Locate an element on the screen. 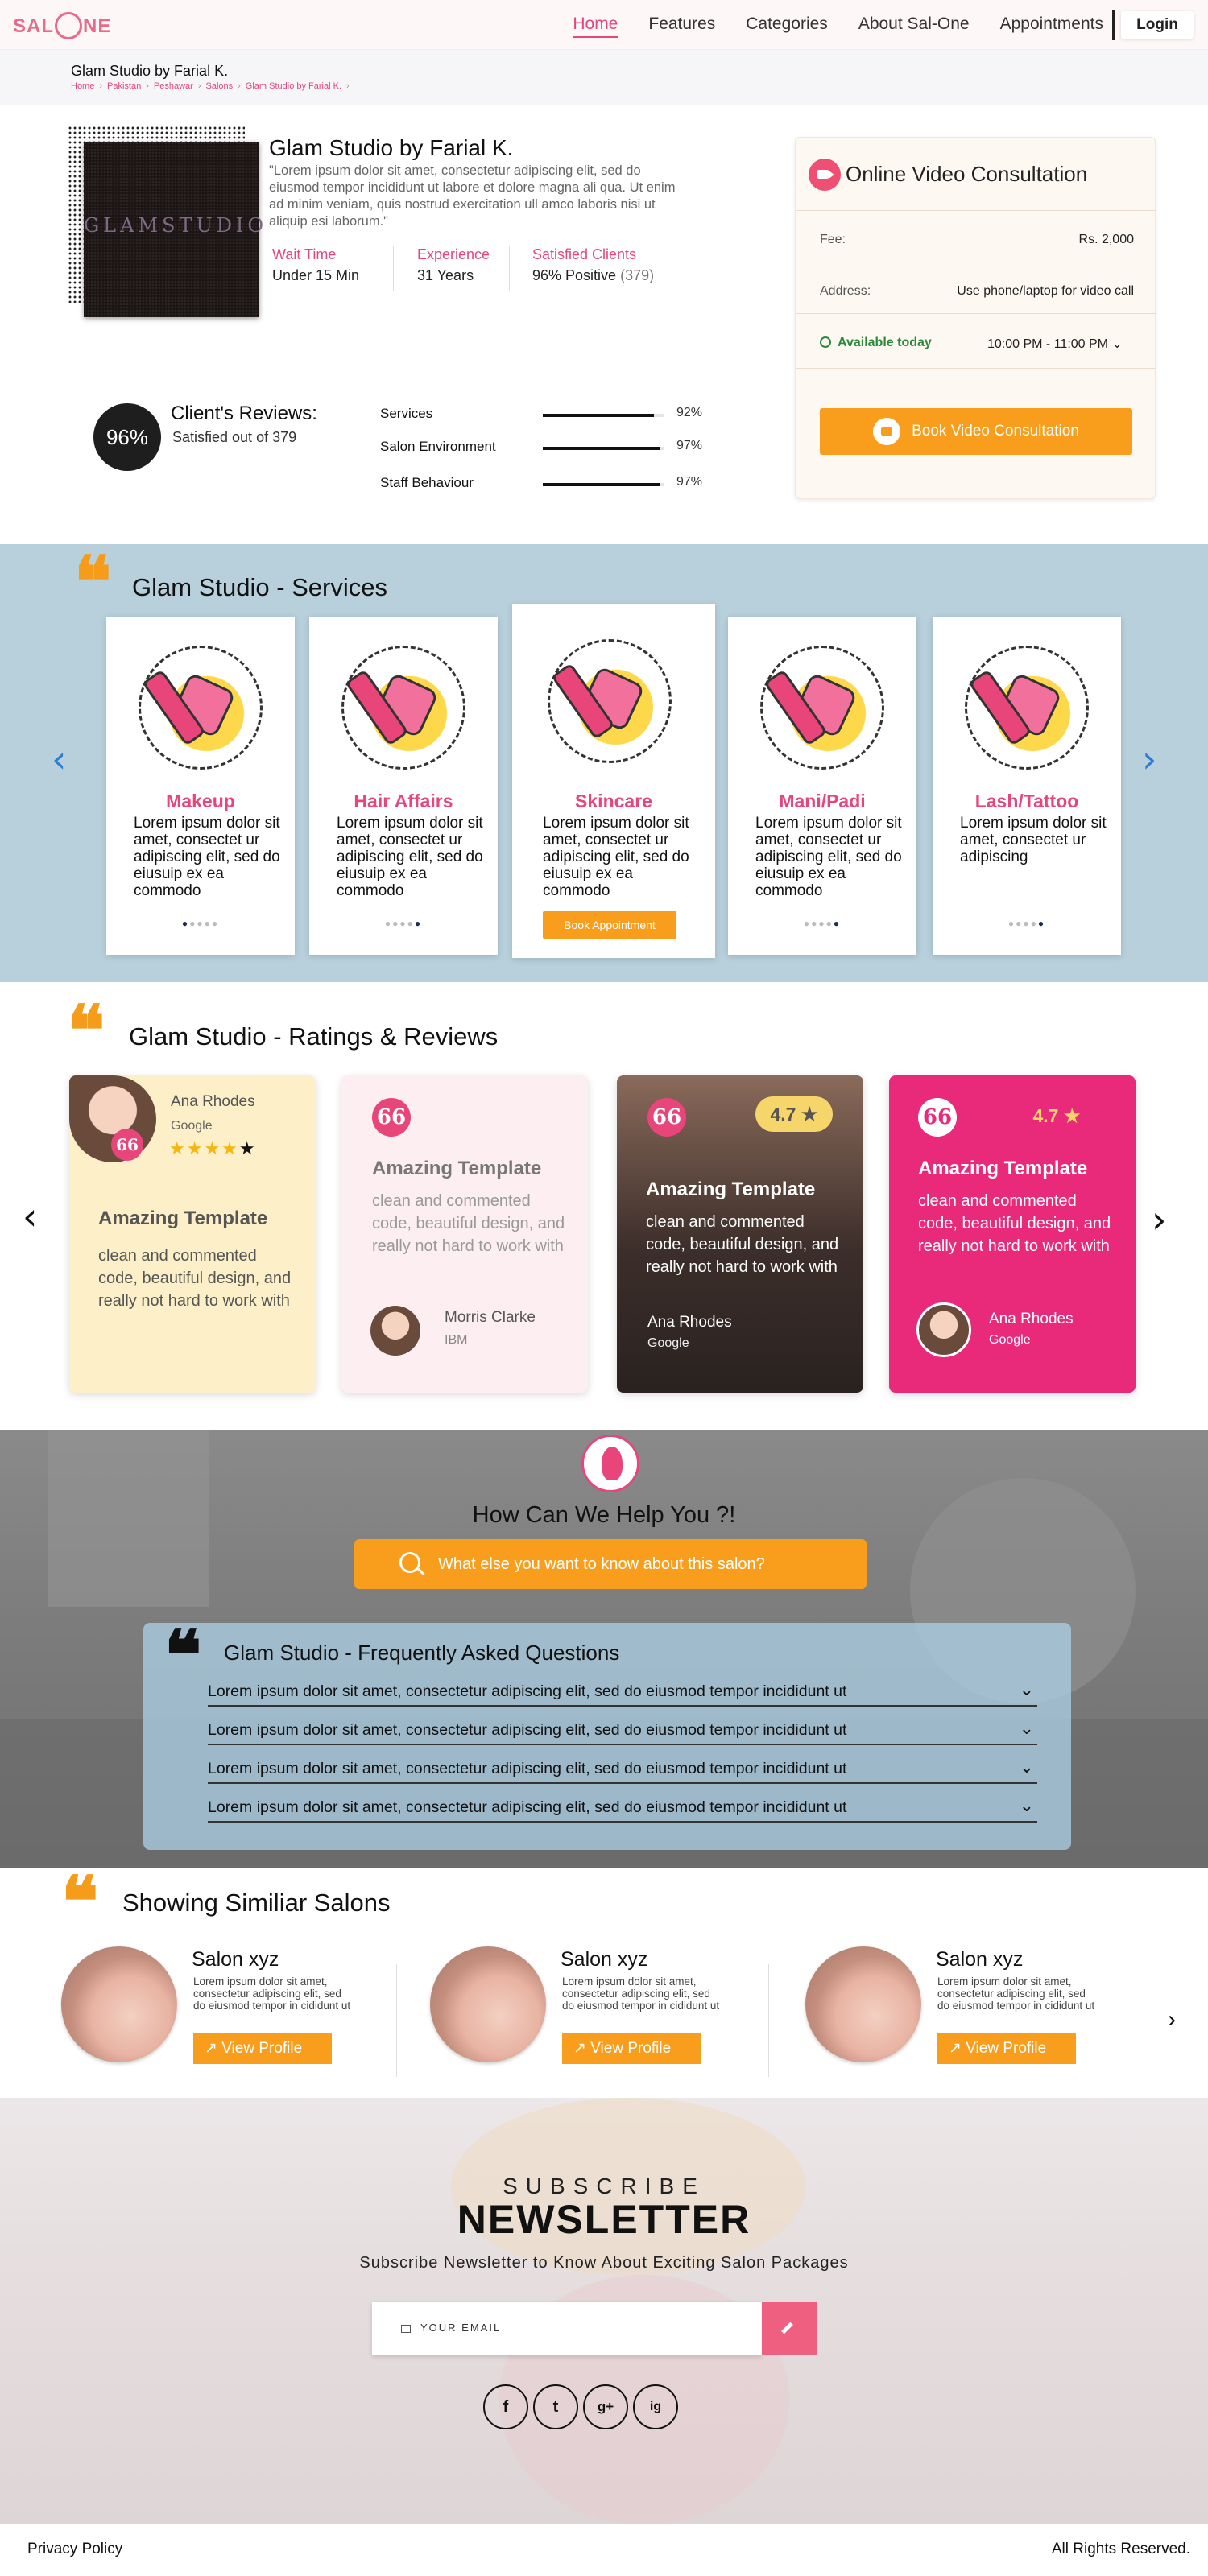 This screenshot has width=1208, height=2576. rating-badge: 4.7 ★ is located at coordinates (794, 1114).